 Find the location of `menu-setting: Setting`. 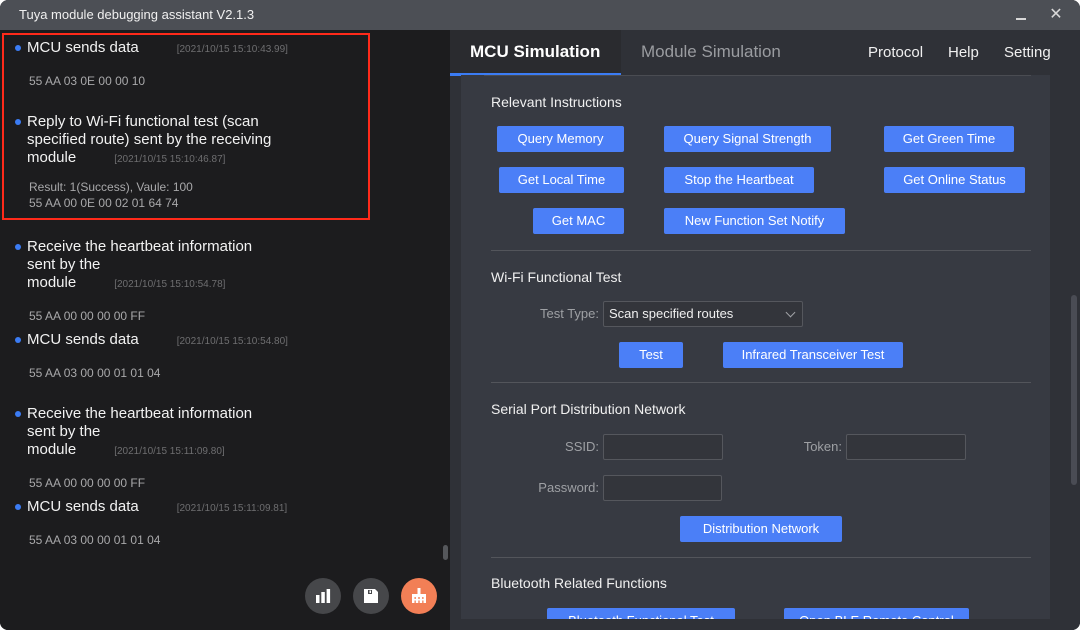

menu-setting: Setting is located at coordinates (1027, 52).